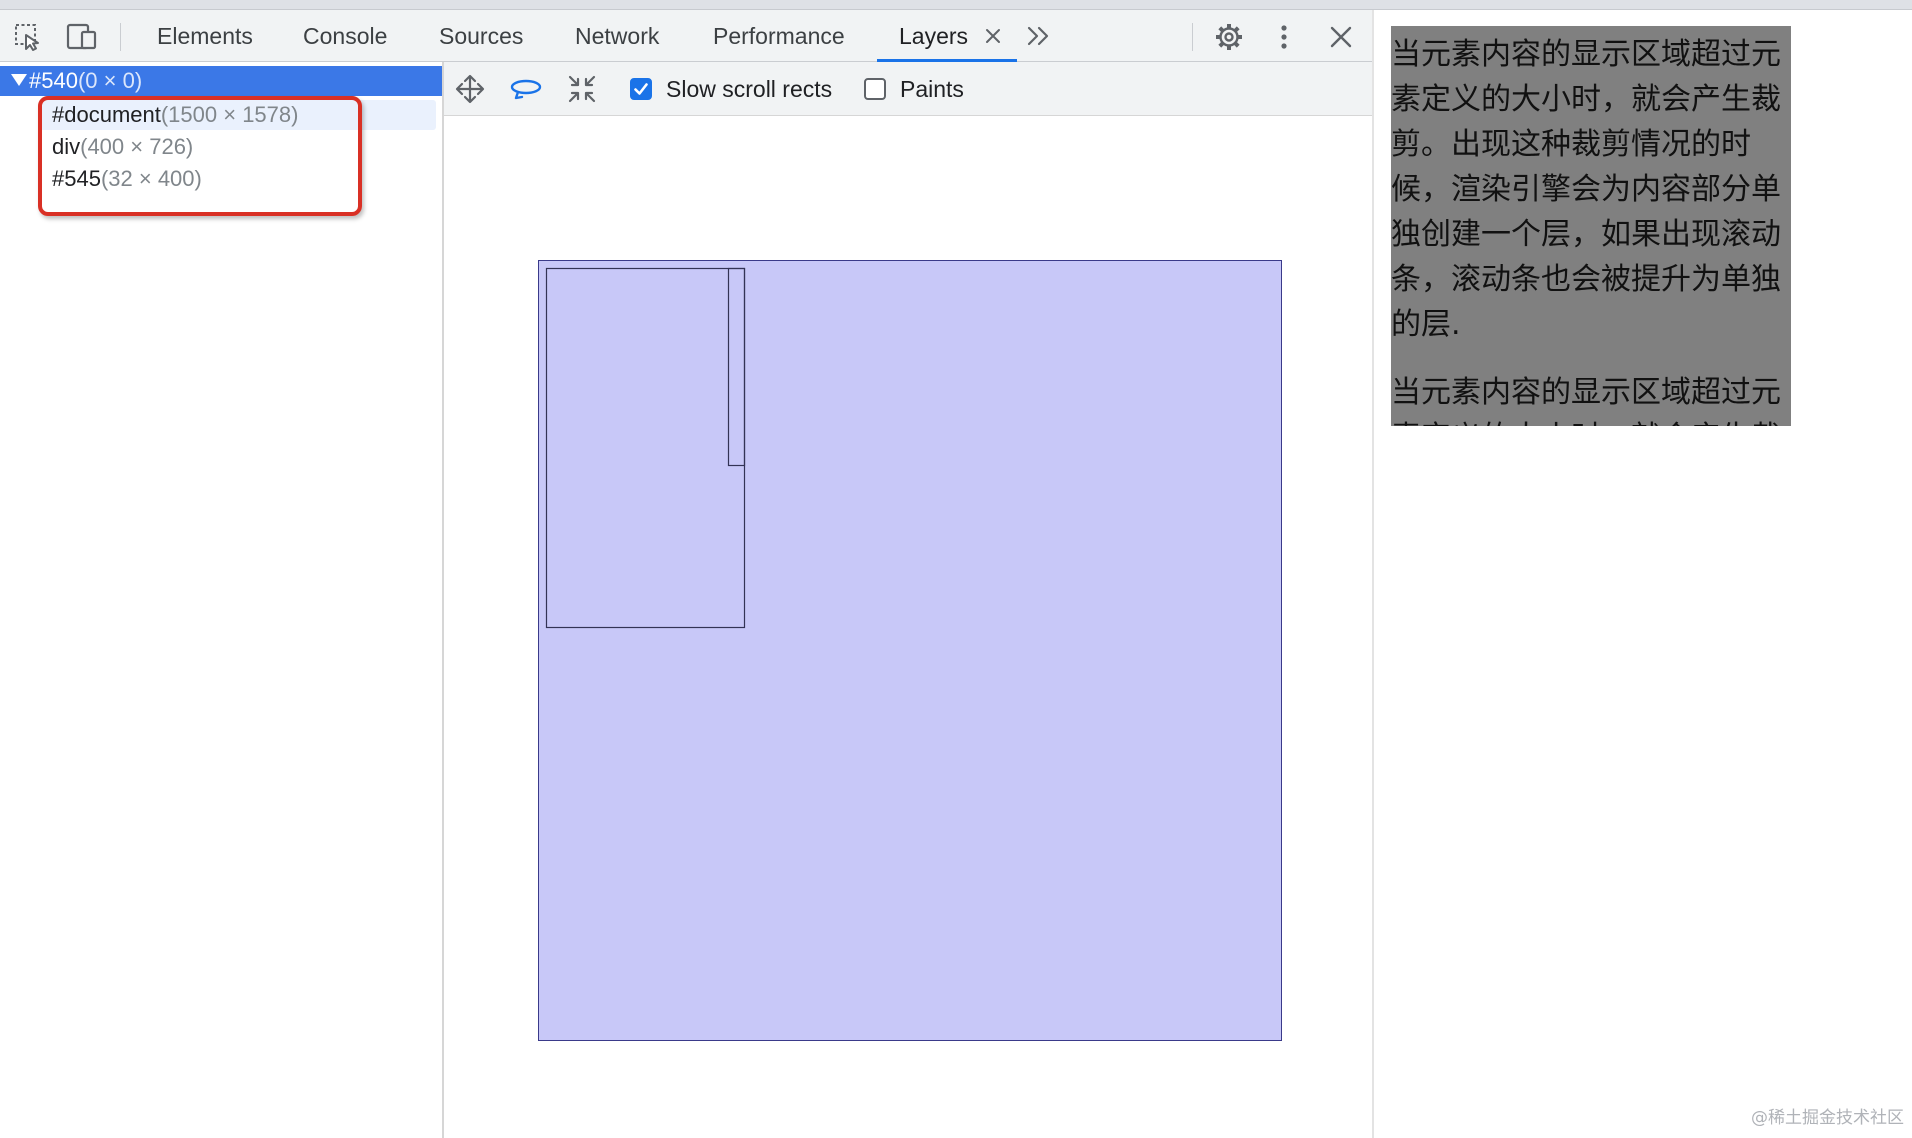 Image resolution: width=1912 pixels, height=1138 pixels. I want to click on layer-tree-item: div(400 × 726), so click(122, 147).